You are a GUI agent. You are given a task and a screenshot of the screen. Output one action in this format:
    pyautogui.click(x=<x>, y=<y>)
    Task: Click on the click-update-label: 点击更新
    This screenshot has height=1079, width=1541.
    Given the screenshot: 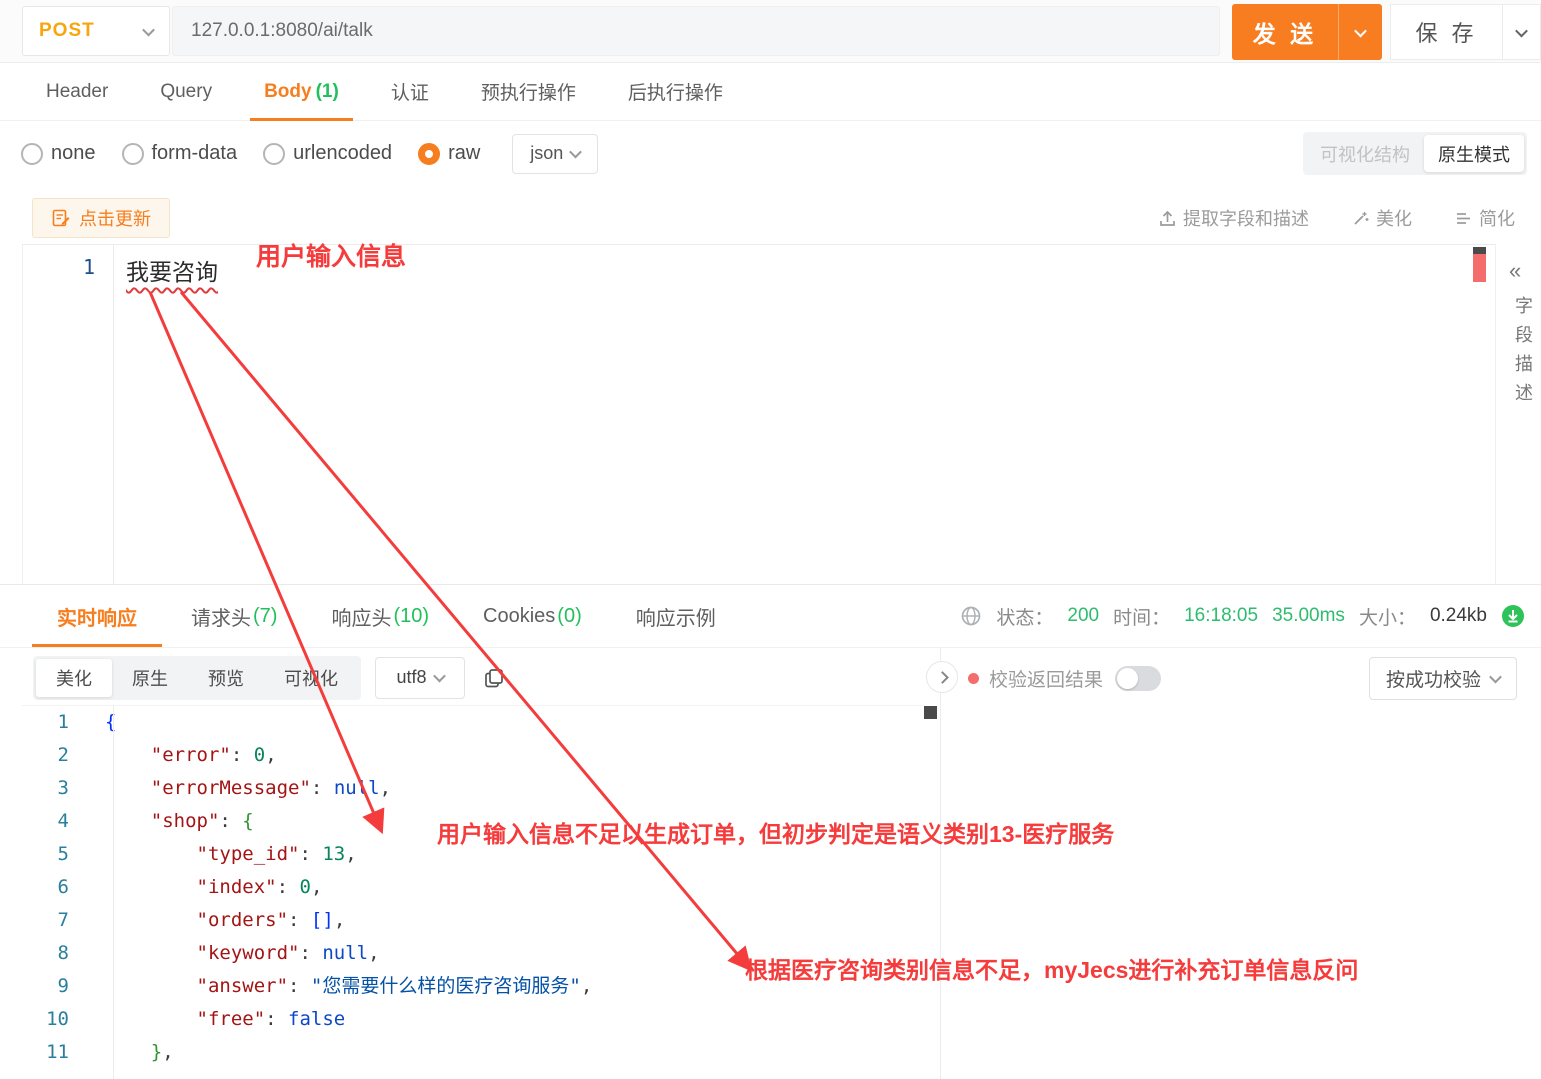 What is the action you would take?
    pyautogui.click(x=115, y=219)
    